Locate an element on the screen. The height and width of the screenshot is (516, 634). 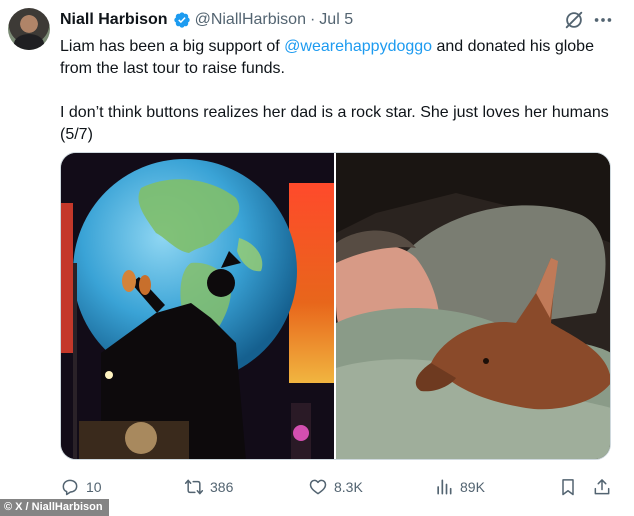
heart-icon is located at coordinates (318, 487).